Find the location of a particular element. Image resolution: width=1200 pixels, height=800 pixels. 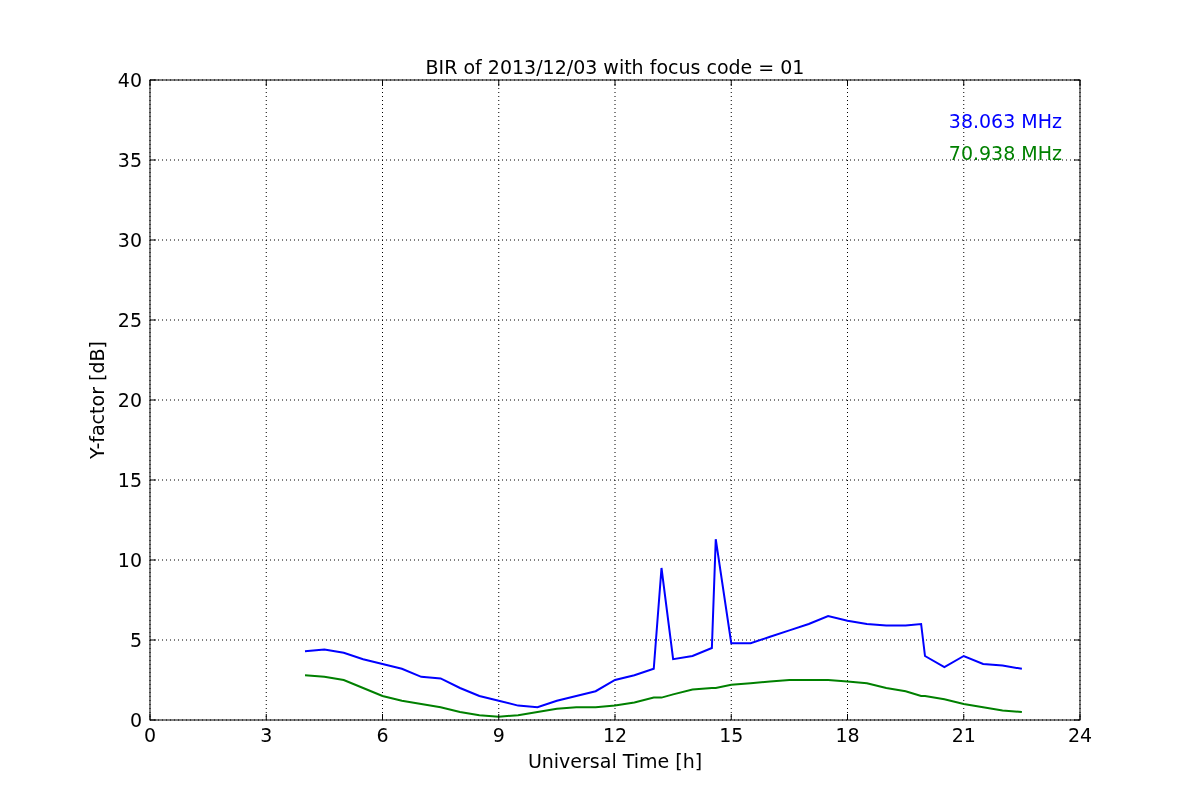

x-tick-label: 18 is located at coordinates (847, 735).